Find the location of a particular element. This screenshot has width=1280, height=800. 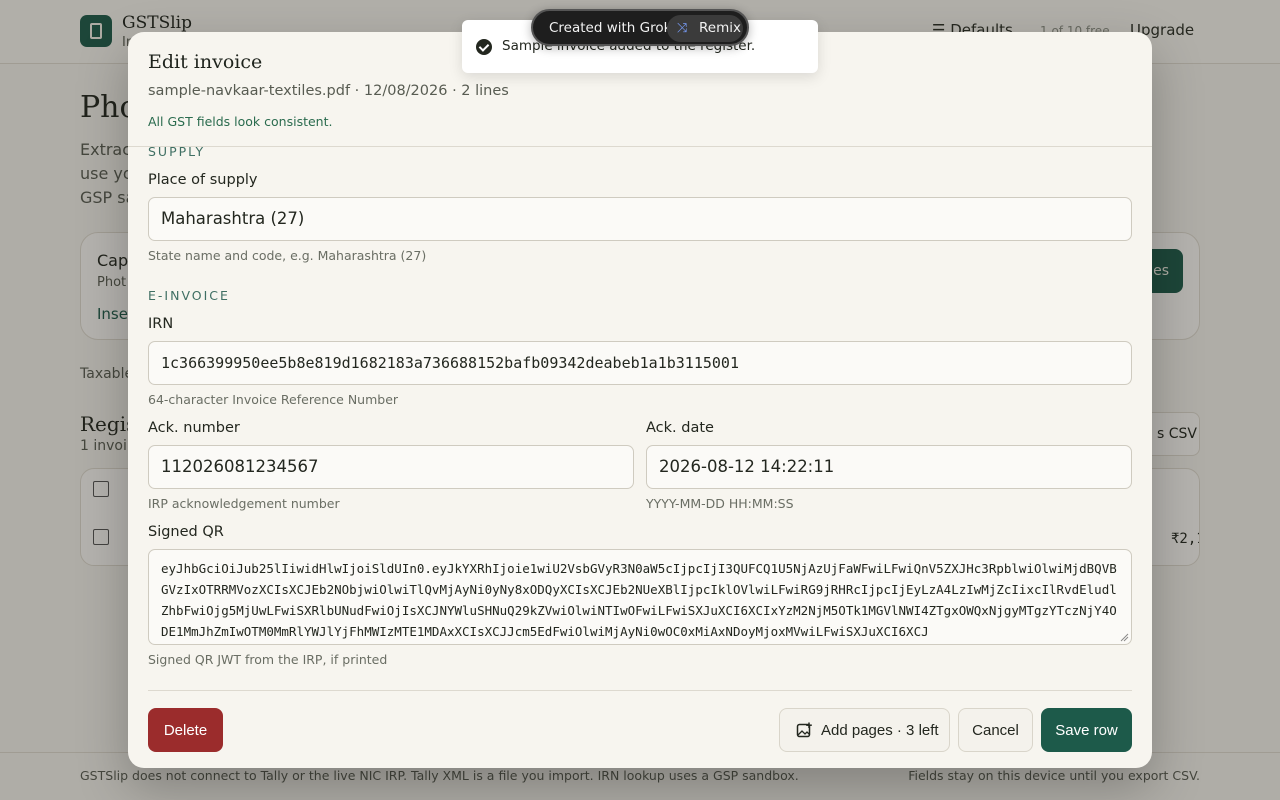

delete-button: Delete is located at coordinates (185, 730).